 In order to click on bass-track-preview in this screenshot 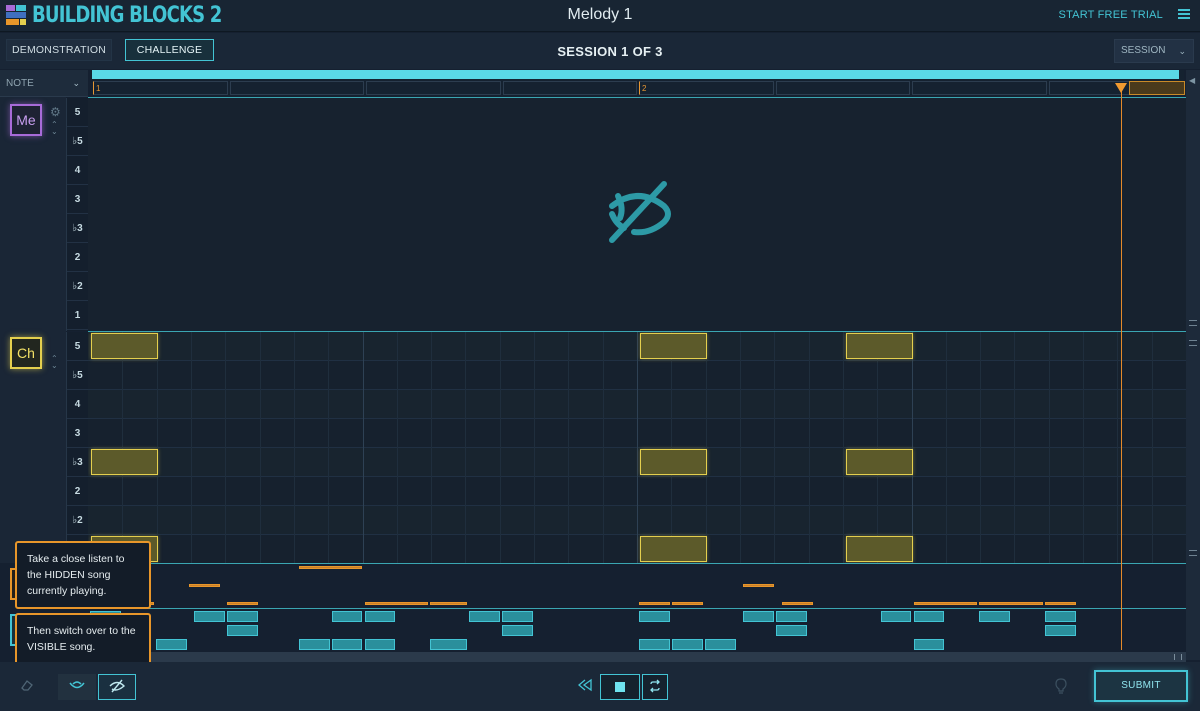, I will do `click(637, 585)`.